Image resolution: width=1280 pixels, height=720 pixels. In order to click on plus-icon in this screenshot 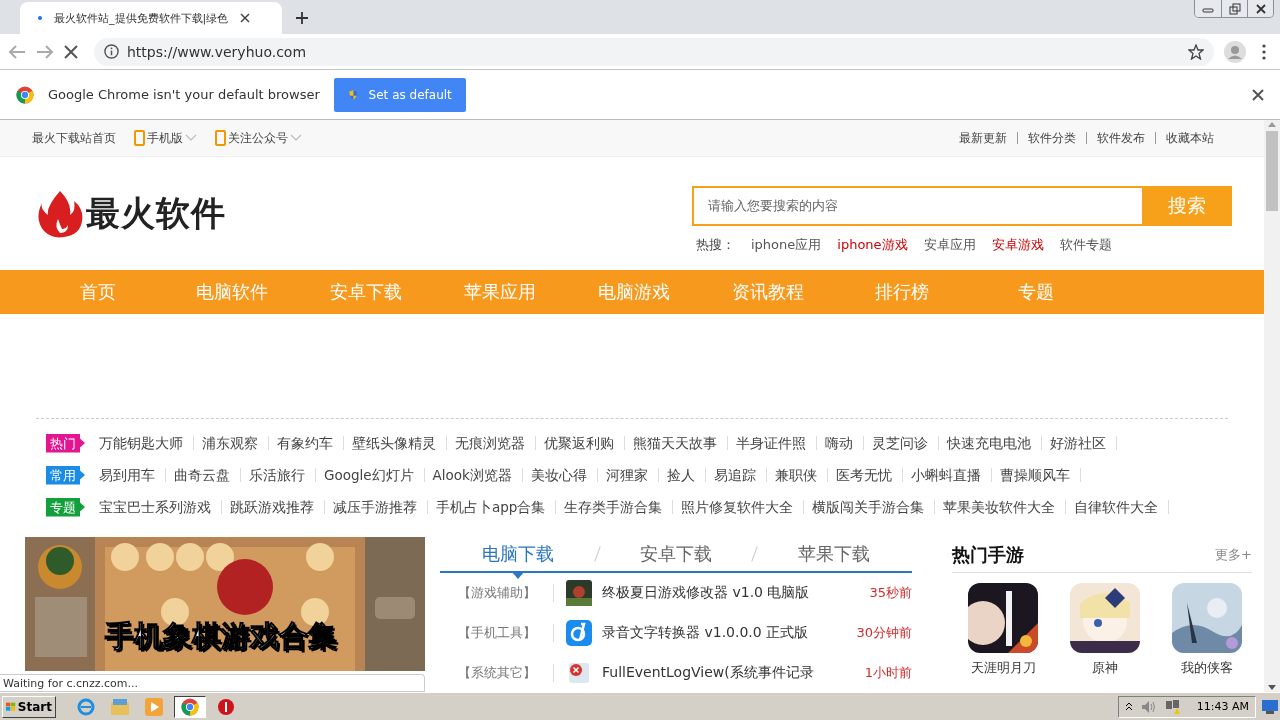, I will do `click(302, 18)`.